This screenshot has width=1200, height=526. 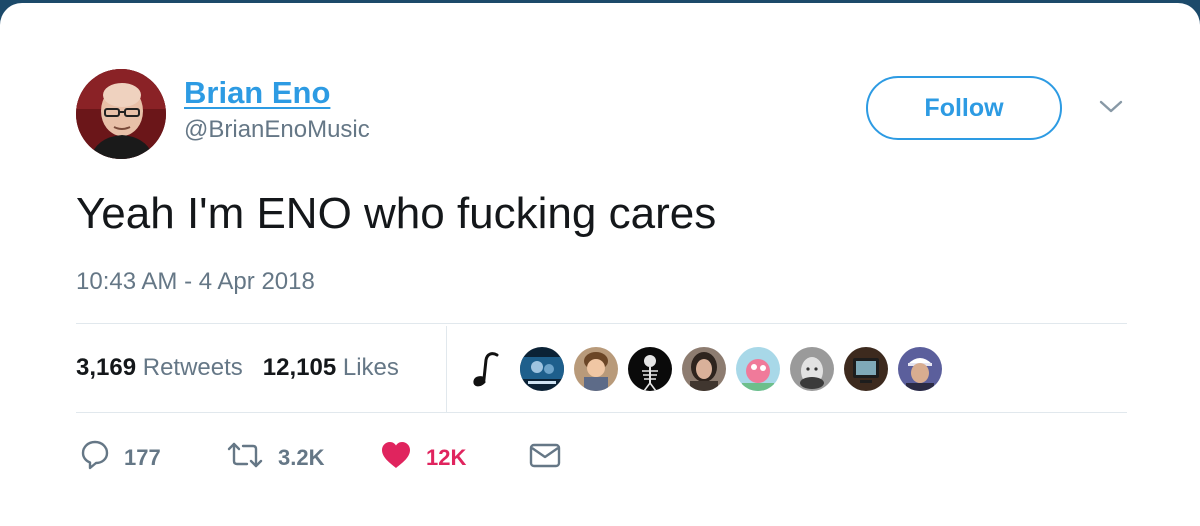 I want to click on woman-photo-avatar, so click(x=704, y=369).